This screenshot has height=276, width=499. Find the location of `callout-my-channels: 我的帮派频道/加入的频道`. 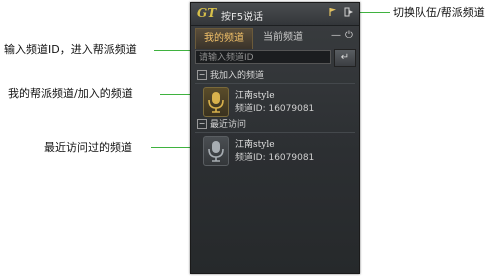

callout-my-channels: 我的帮派频道/加入的频道 is located at coordinates (70, 93).